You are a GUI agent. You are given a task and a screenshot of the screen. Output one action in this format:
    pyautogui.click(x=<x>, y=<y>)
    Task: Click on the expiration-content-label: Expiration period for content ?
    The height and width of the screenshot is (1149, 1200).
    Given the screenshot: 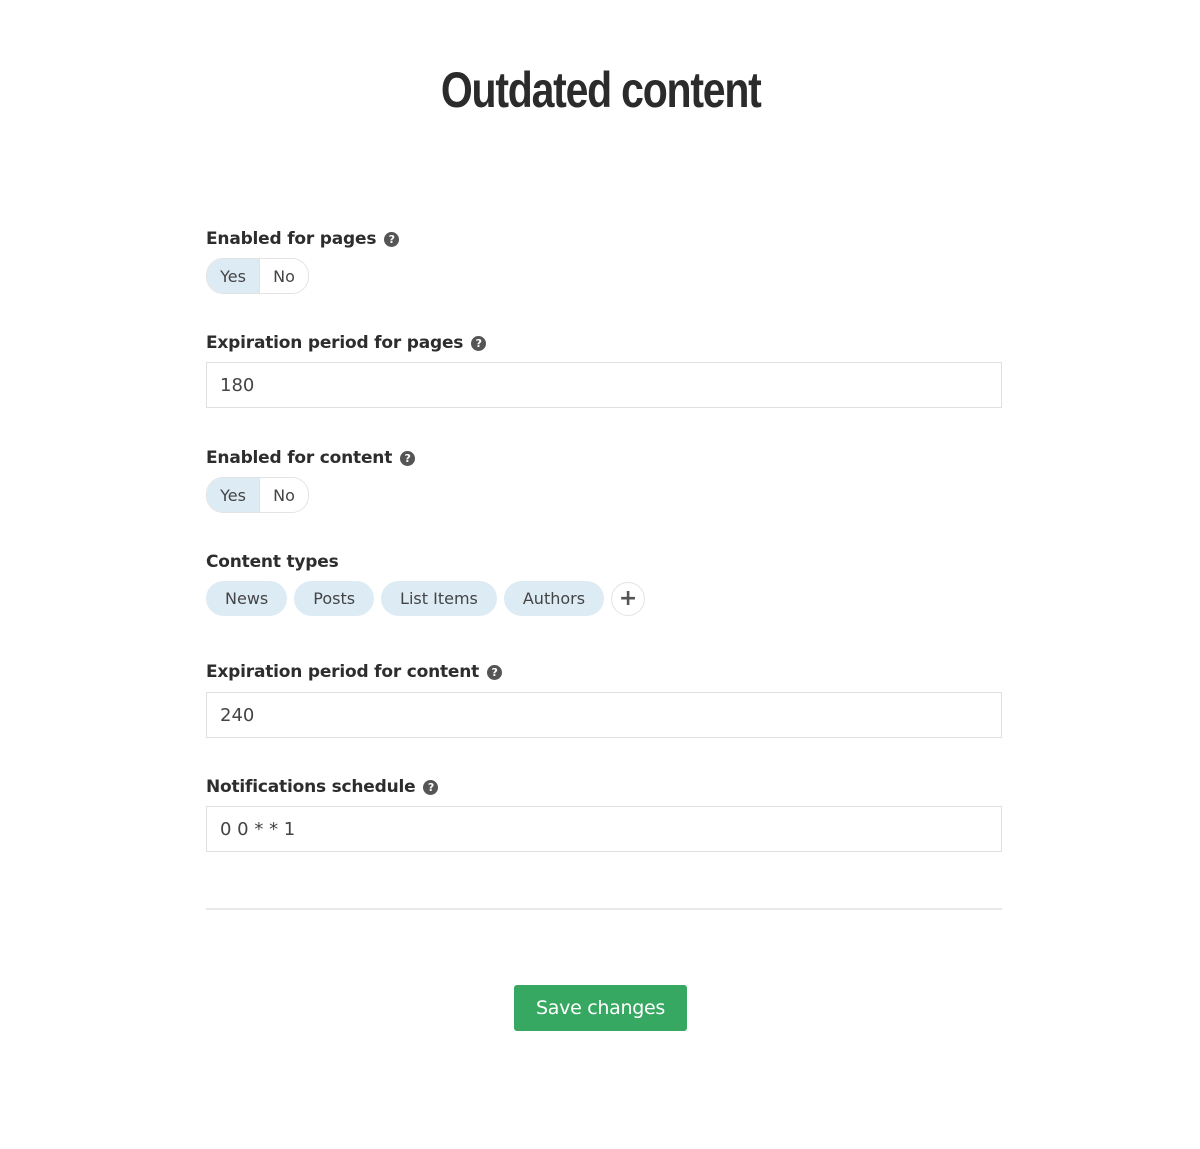 What is the action you would take?
    pyautogui.click(x=354, y=672)
    